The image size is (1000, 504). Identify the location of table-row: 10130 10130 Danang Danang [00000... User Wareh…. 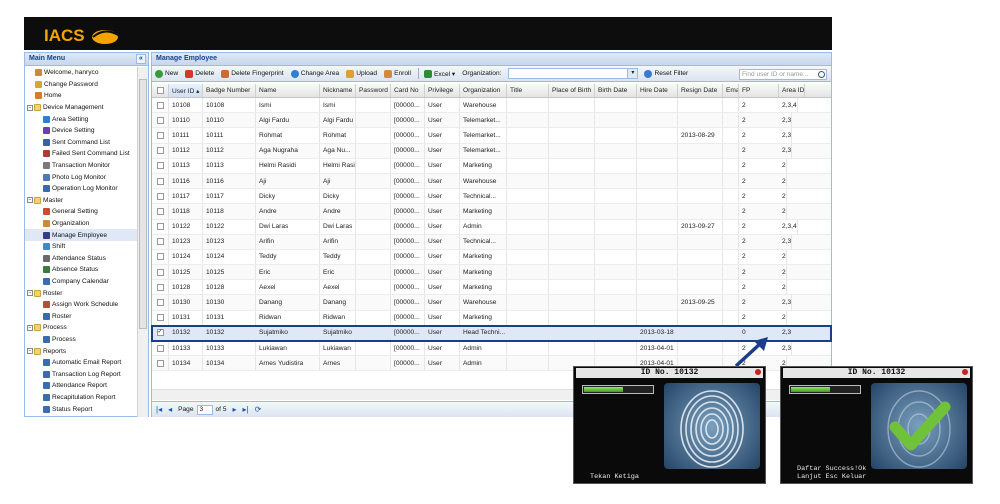
(491, 303).